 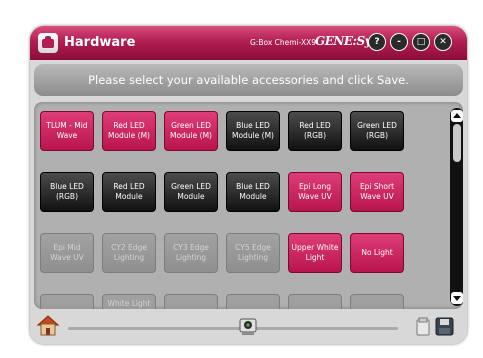 What do you see at coordinates (377, 192) in the screenshot?
I see `accessory-tile: Epi Short Wave UV` at bounding box center [377, 192].